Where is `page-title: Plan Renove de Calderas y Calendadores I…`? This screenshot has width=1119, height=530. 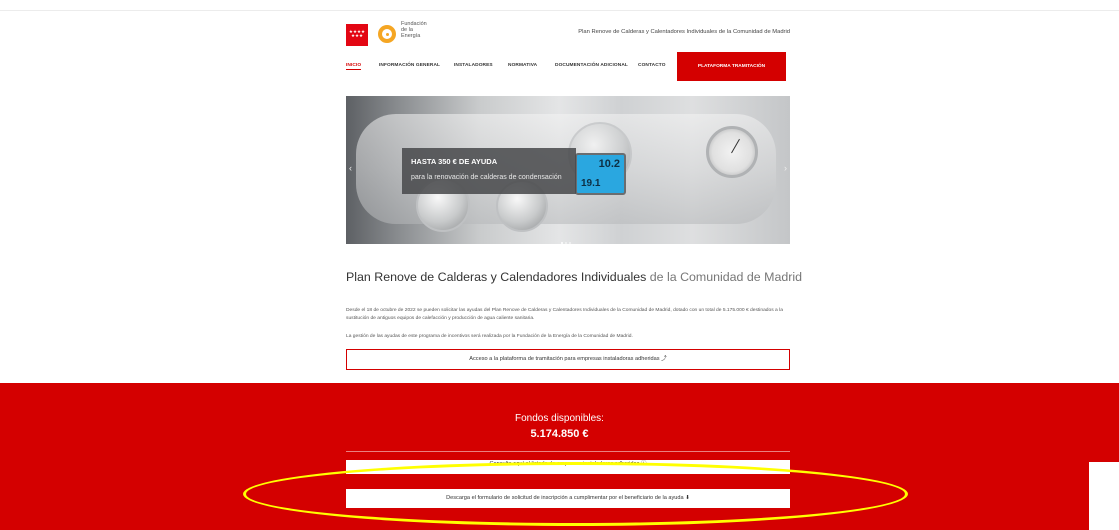
page-title: Plan Renove de Calderas y Calendadores I… is located at coordinates (574, 277).